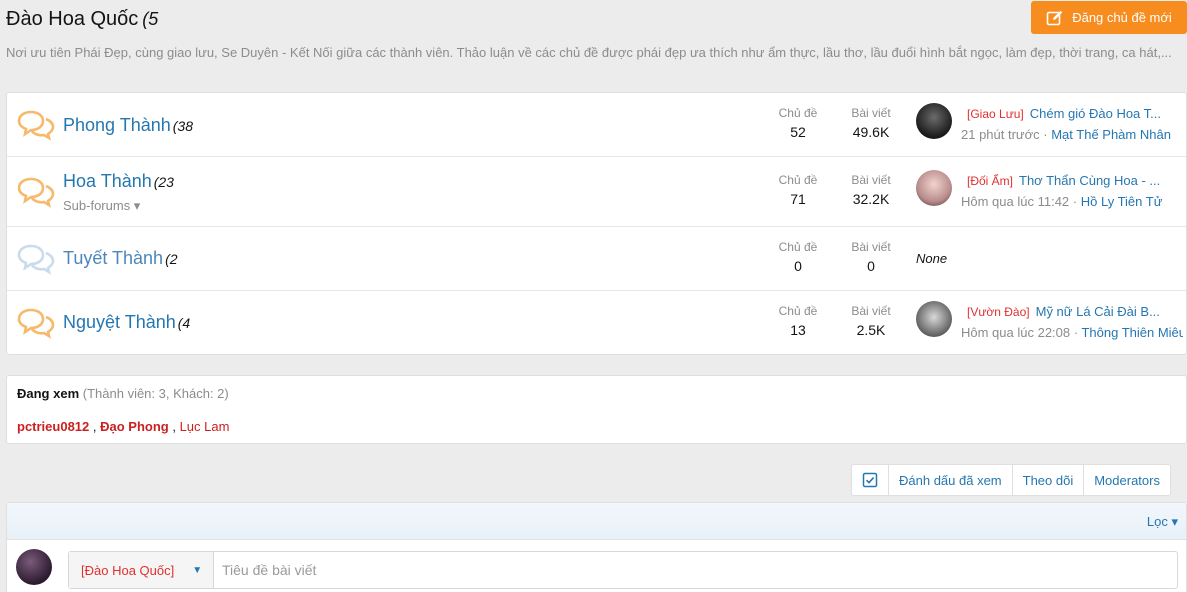 Image resolution: width=1187 pixels, height=592 pixels. Describe the element at coordinates (1126, 480) in the screenshot. I see `moderators-button: Moderators` at that location.